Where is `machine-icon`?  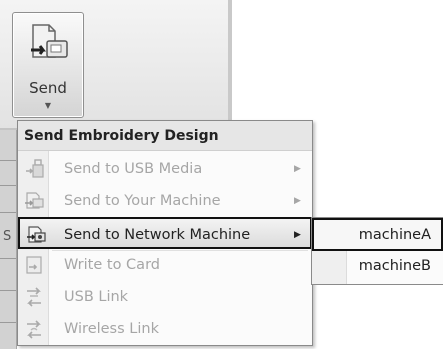
machine-icon is located at coordinates (34, 200).